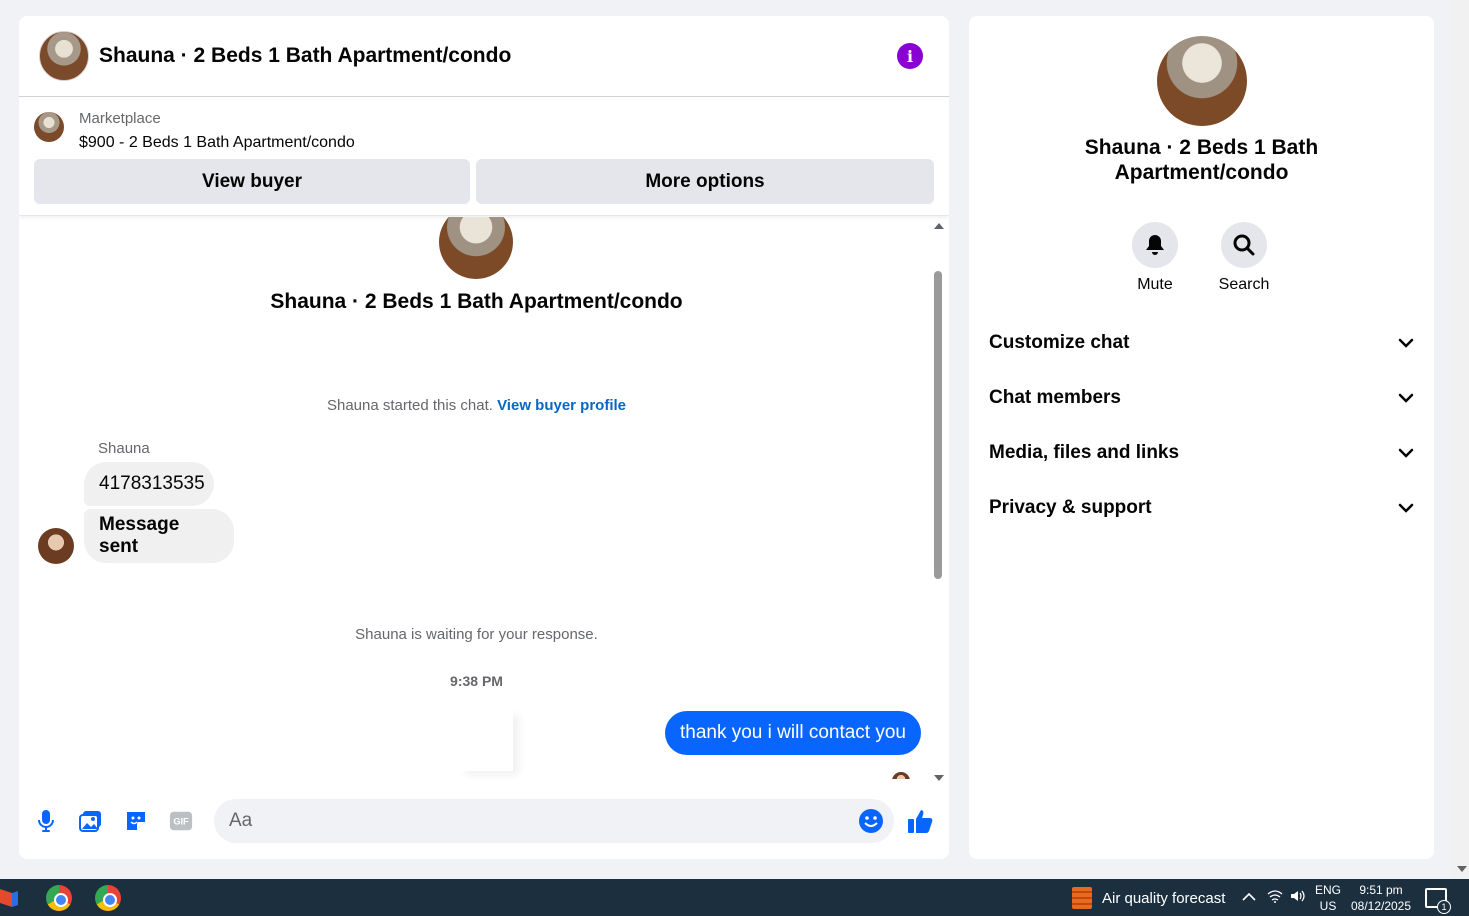 This screenshot has height=916, width=1469. What do you see at coordinates (476, 301) in the screenshot?
I see `intro-title: Shauna · 2 Beds 1 Bath Apartment/condo` at bounding box center [476, 301].